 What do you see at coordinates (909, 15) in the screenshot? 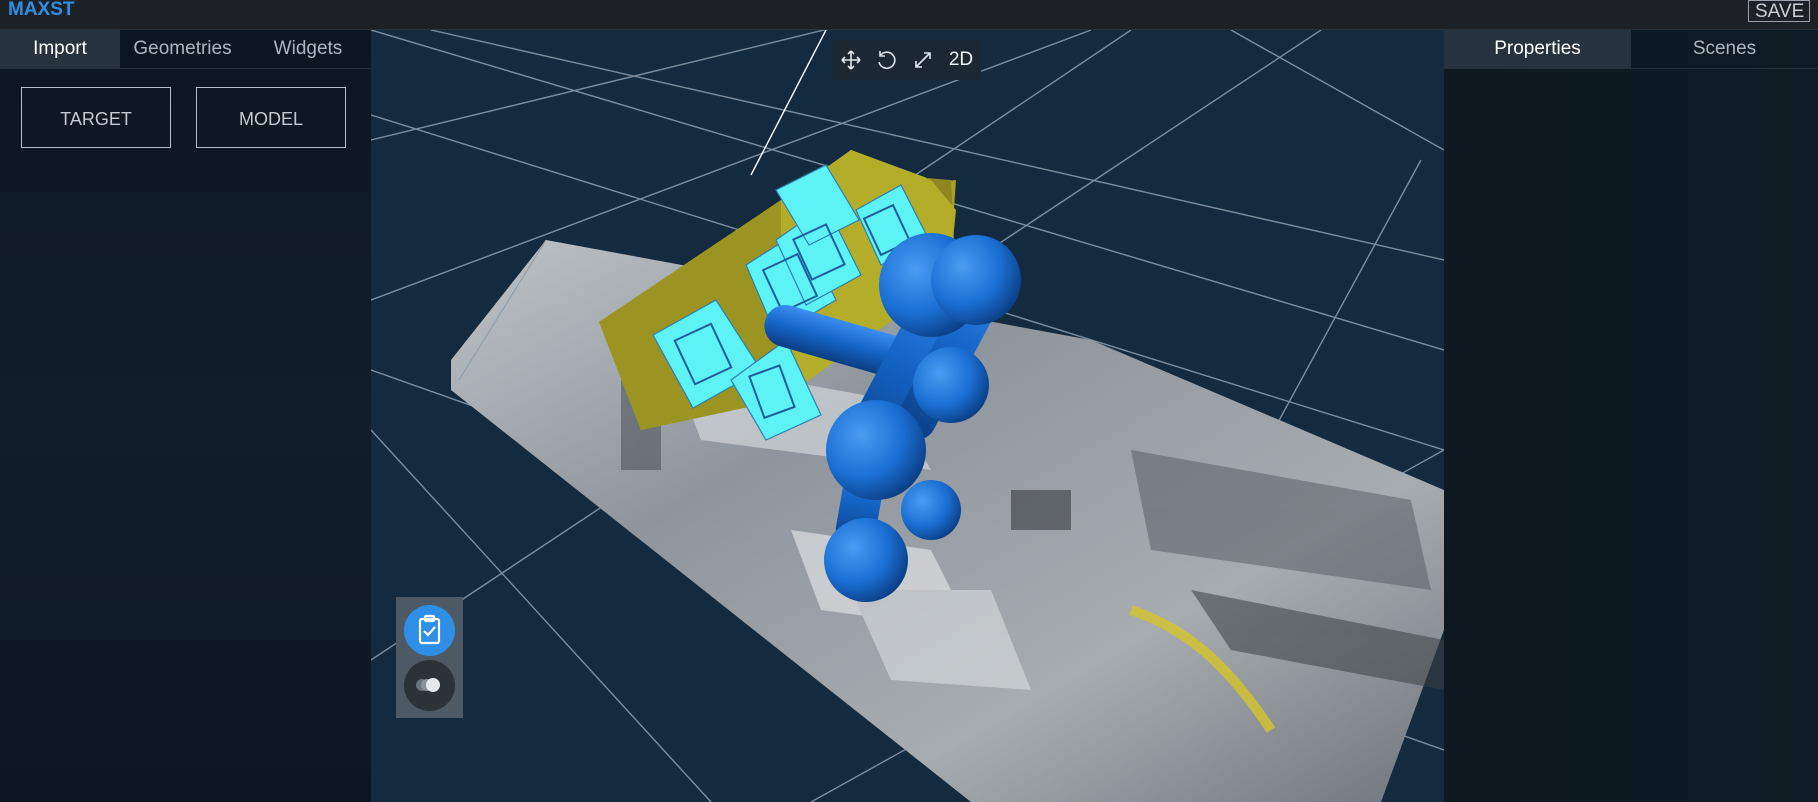
I see `top-bar: MAXST SAVE` at bounding box center [909, 15].